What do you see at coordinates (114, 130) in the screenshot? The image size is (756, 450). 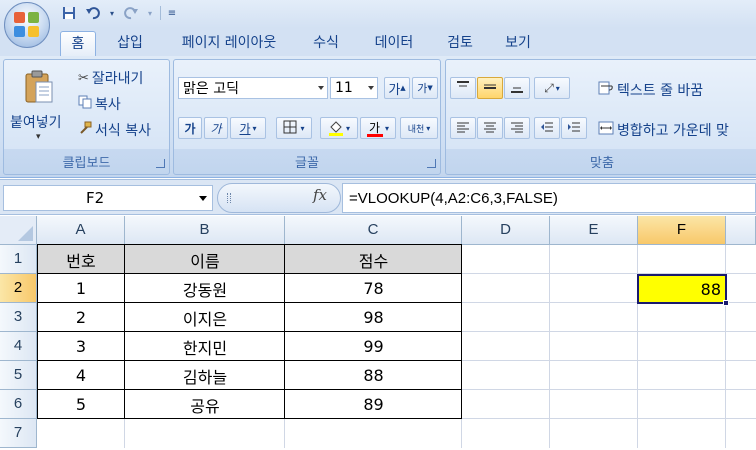 I see `format-painter-button: 서식 복사` at bounding box center [114, 130].